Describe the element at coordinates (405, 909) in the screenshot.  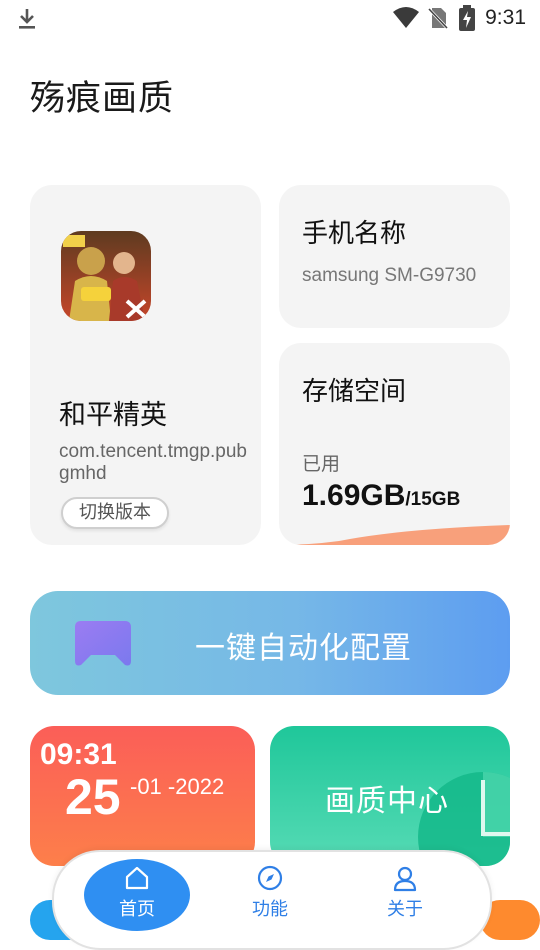
I see `nav-label-about: 关于` at that location.